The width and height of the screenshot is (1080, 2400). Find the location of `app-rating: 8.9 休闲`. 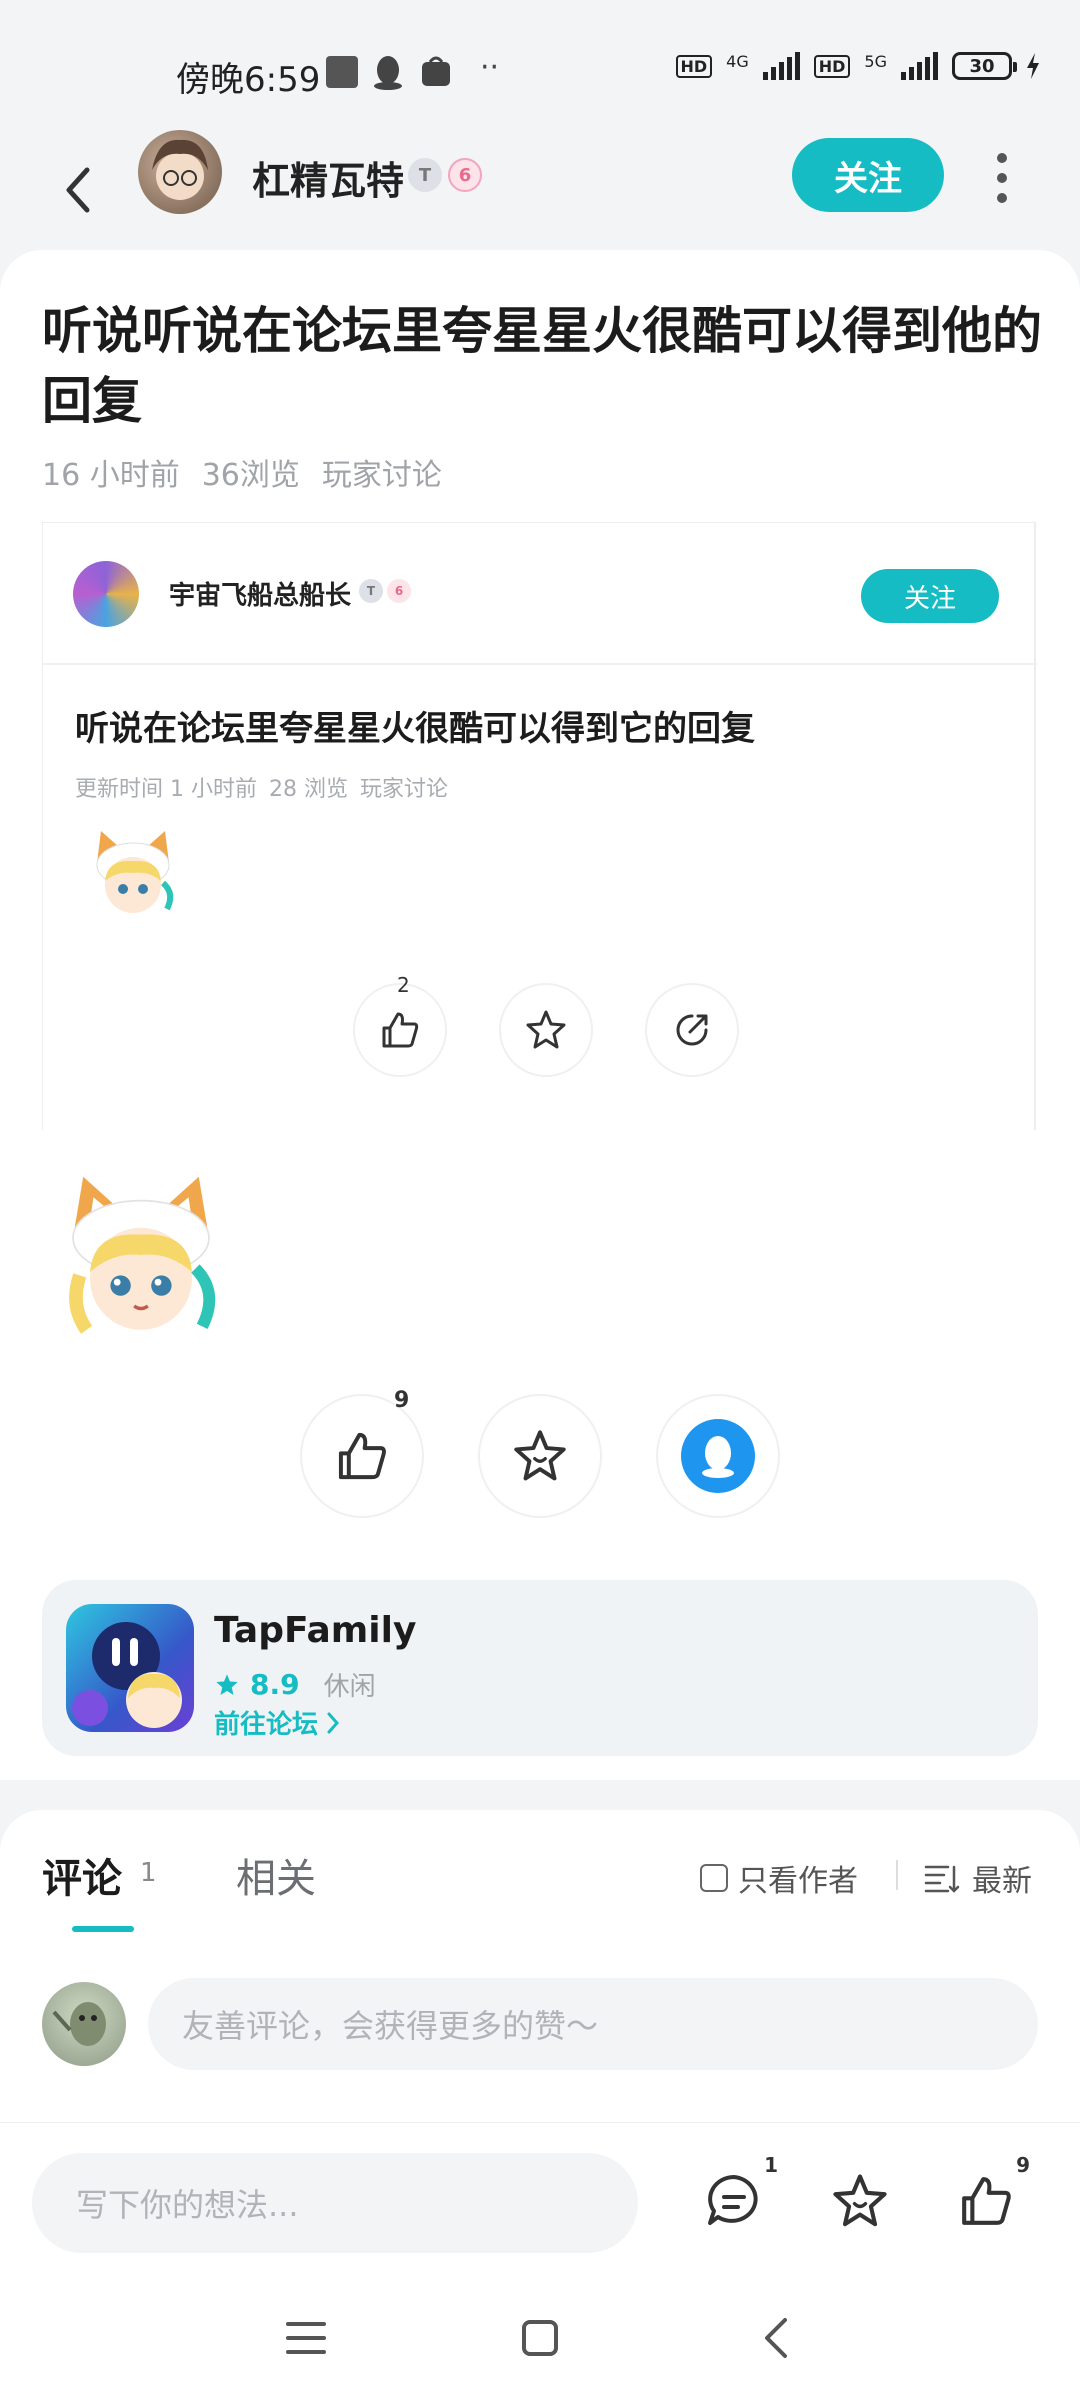

app-rating: 8.9 休闲 is located at coordinates (295, 1684).